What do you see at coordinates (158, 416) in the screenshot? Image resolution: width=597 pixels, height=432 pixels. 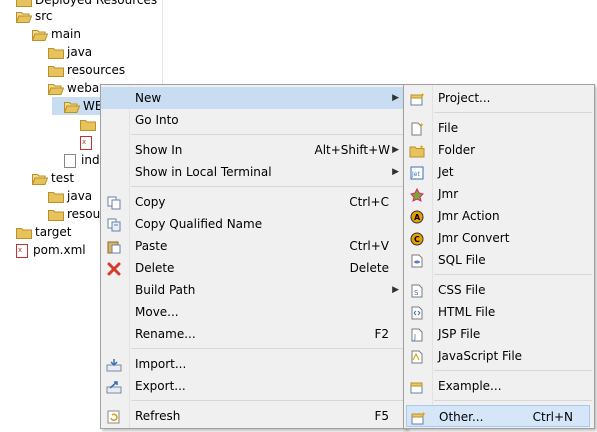 I see `menu-item-label: Refresh` at bounding box center [158, 416].